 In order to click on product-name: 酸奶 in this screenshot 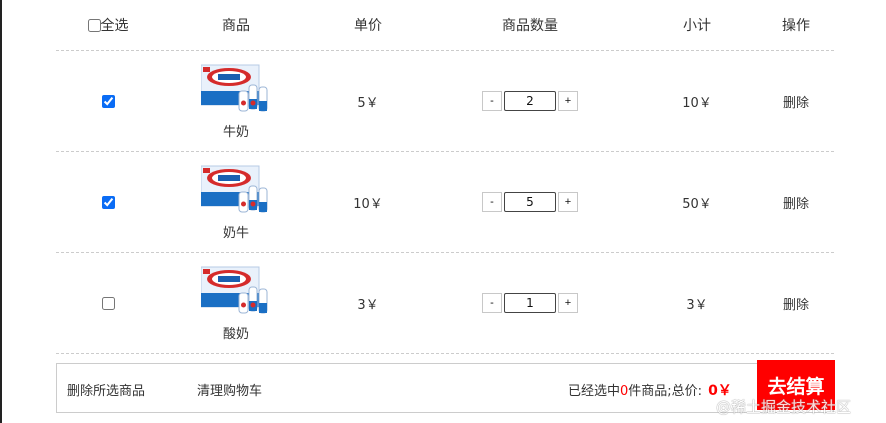, I will do `click(235, 334)`.